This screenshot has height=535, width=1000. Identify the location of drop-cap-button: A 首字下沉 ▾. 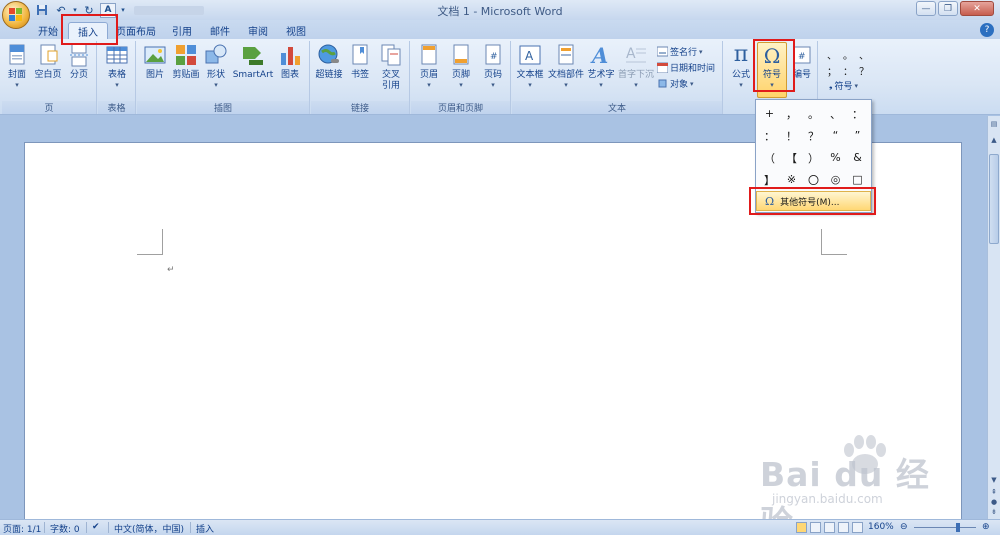
(636, 66).